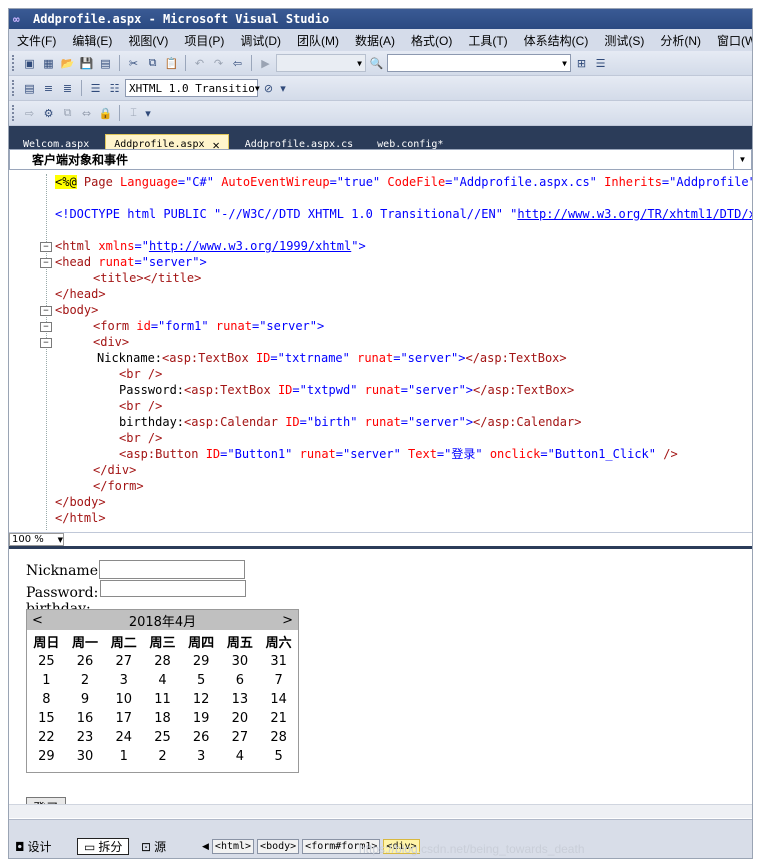 This screenshot has height=861, width=762. What do you see at coordinates (376, 63) in the screenshot?
I see `find-in-files-icon: 🔍` at bounding box center [376, 63].